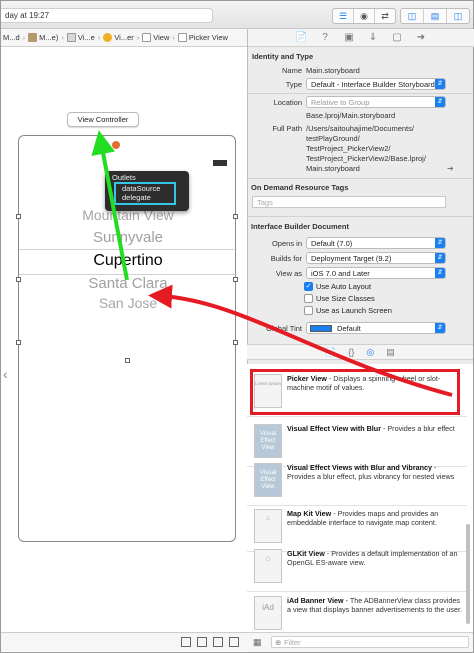 This screenshot has height=653, width=474. Describe the element at coordinates (360, 128) in the screenshot. I see `fullpath-line: /Users/saitouhajime/Documents/` at that location.